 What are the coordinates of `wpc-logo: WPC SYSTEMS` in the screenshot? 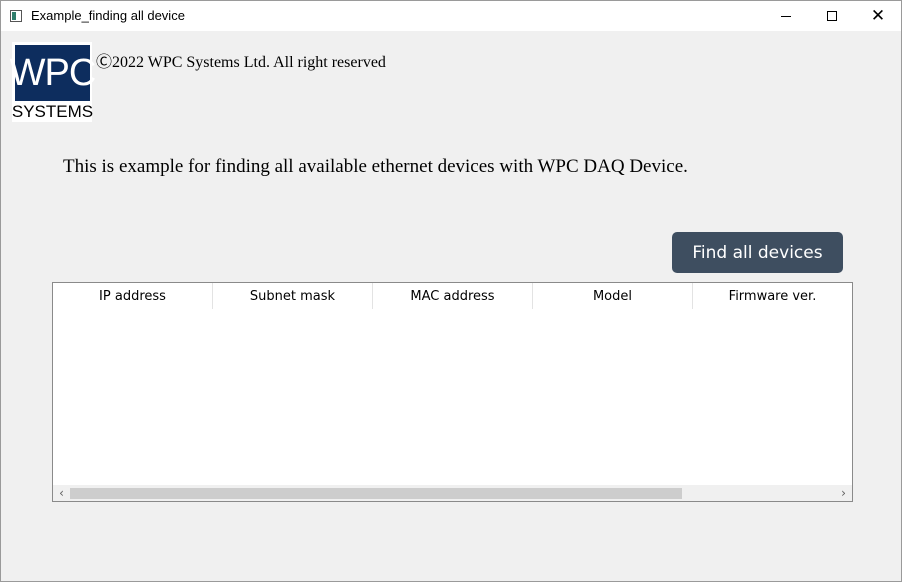 It's located at (53, 82).